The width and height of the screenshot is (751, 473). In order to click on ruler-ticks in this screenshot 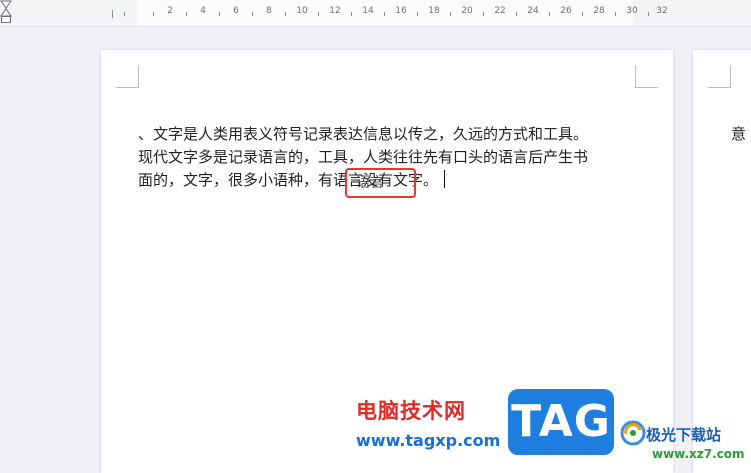, I will do `click(380, 14)`.